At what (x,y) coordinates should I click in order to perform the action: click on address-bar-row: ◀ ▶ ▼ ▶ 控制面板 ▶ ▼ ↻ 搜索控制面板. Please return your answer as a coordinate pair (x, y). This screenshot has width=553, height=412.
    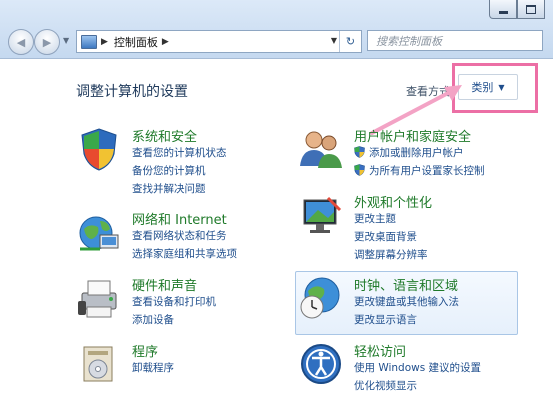
    Looking at the image, I should click on (276, 42).